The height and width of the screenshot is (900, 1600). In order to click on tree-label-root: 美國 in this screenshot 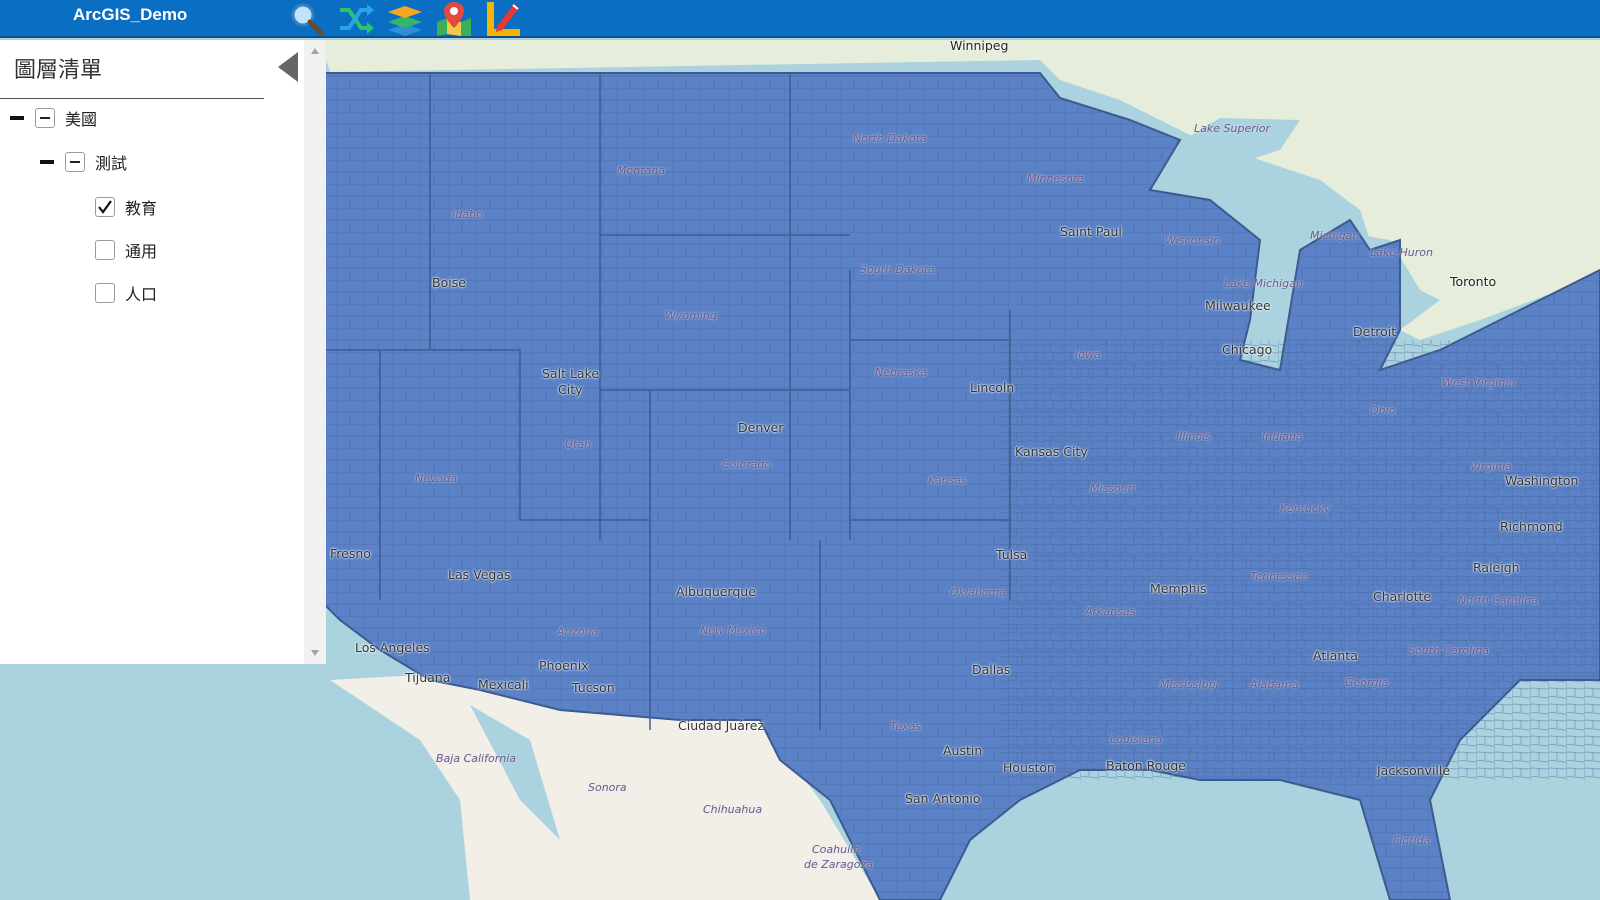, I will do `click(81, 119)`.